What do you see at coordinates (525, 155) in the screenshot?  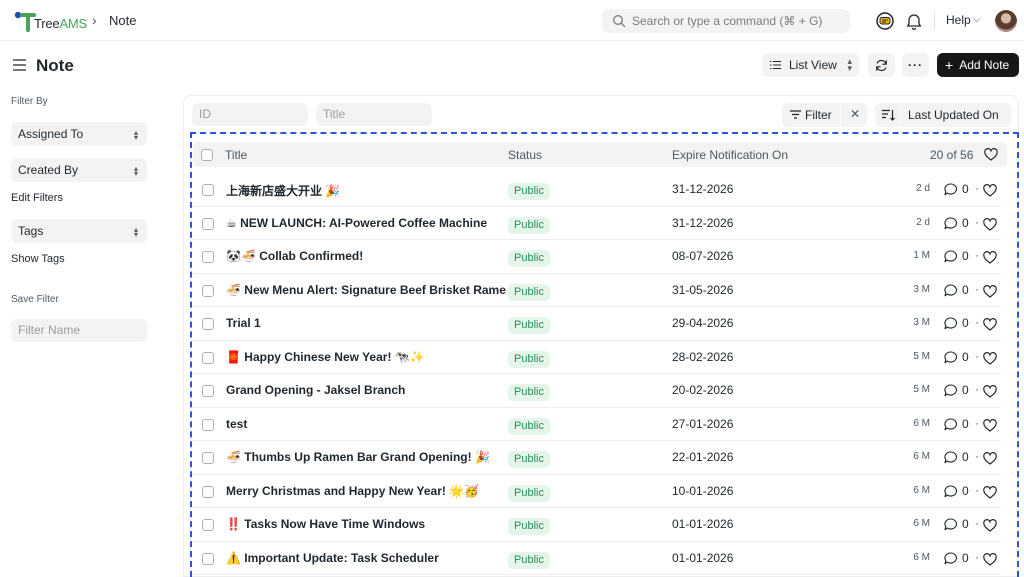 I see `column-status: Status` at bounding box center [525, 155].